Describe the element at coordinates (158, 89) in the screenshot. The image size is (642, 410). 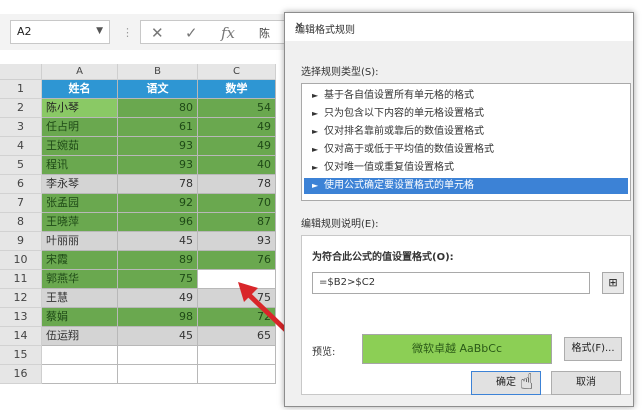
I see `header-cell: 语文` at that location.